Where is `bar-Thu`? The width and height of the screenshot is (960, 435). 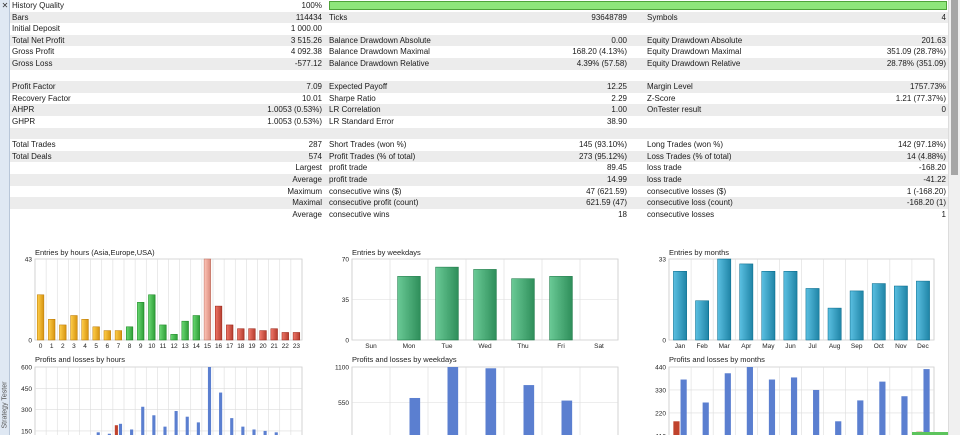
bar-Thu is located at coordinates (523, 309).